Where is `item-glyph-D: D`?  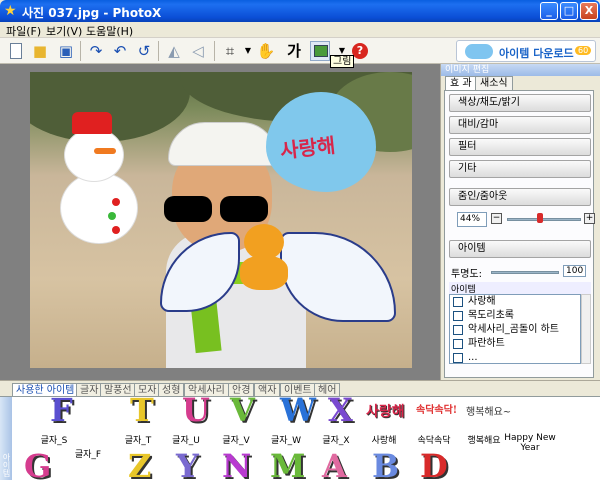 item-glyph-D: D is located at coordinates (434, 463).